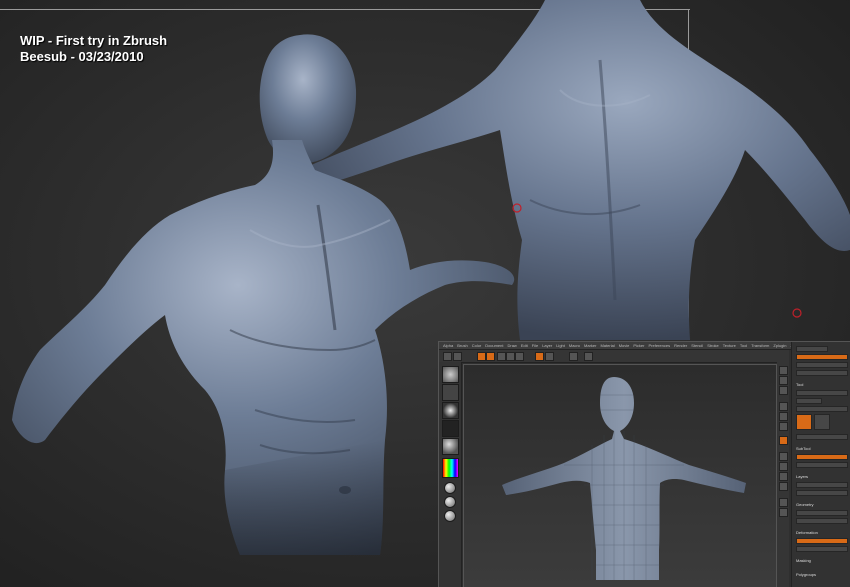 The width and height of the screenshot is (850, 587). Describe the element at coordinates (783, 380) in the screenshot. I see `zoom-button` at that location.